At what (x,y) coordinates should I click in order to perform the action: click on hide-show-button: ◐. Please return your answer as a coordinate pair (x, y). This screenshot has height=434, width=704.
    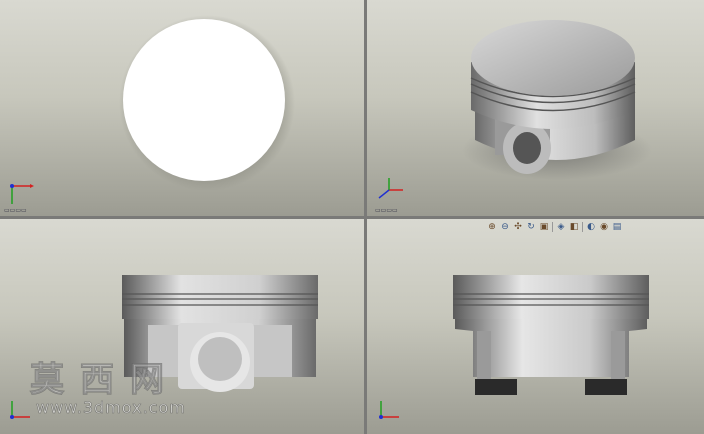
    Looking at the image, I should click on (591, 227).